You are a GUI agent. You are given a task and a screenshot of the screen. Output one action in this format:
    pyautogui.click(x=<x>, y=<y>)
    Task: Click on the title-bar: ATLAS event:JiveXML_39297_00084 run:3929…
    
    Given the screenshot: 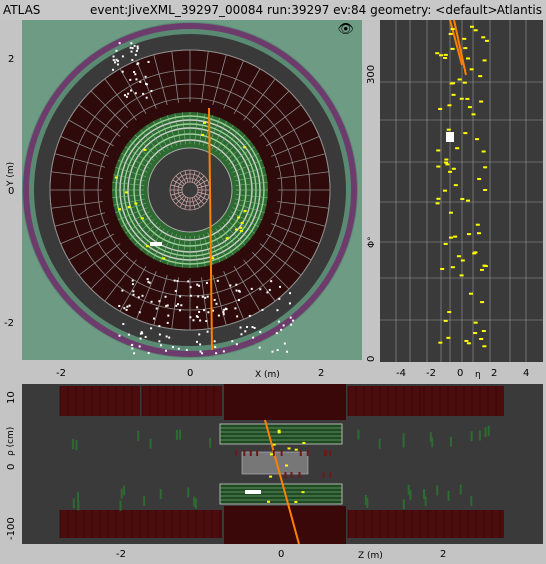 What is the action you would take?
    pyautogui.click(x=273, y=10)
    